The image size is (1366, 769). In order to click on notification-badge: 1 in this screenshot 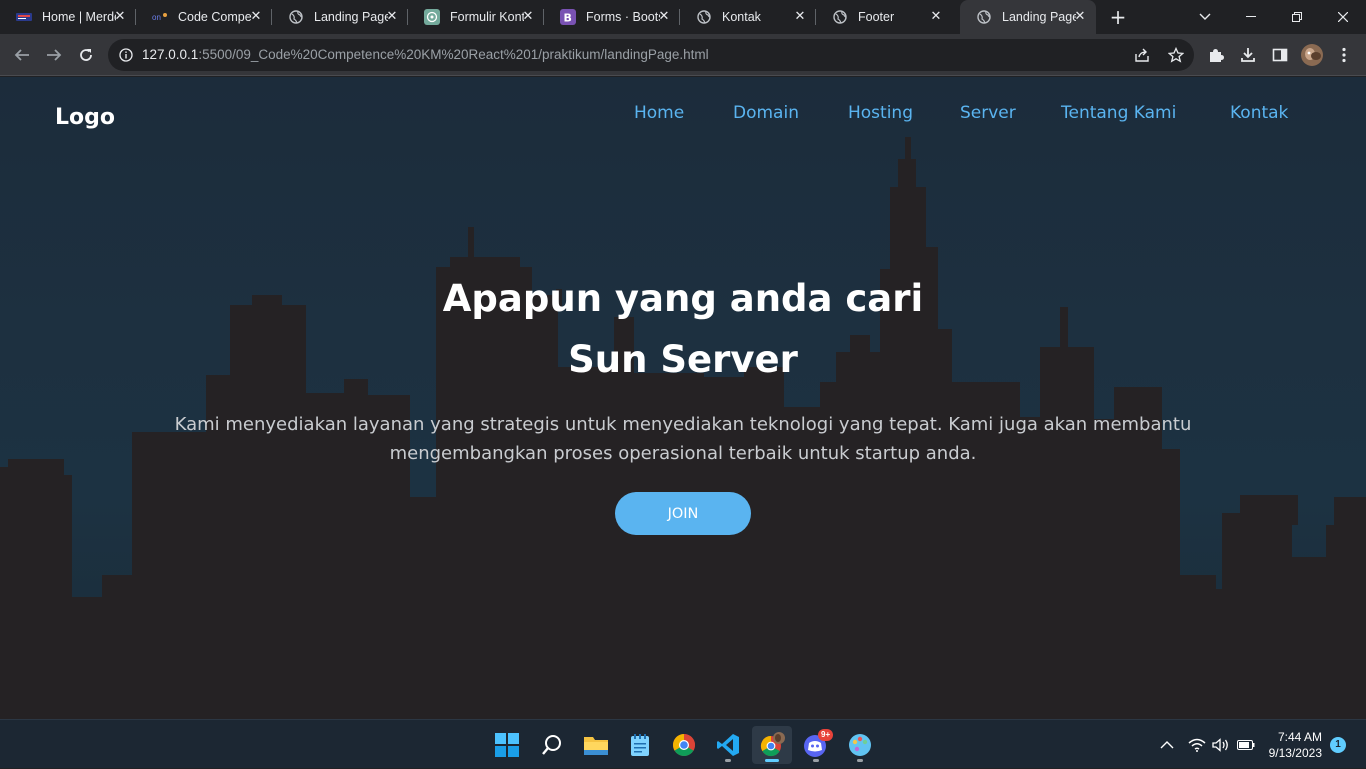, I will do `click(1338, 745)`.